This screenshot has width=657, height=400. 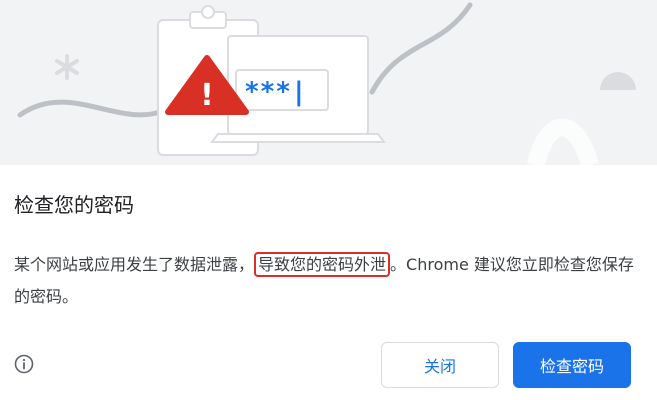 What do you see at coordinates (134, 264) in the screenshot?
I see `message-text-start: 某个网站或应用发生了数据泄露，` at bounding box center [134, 264].